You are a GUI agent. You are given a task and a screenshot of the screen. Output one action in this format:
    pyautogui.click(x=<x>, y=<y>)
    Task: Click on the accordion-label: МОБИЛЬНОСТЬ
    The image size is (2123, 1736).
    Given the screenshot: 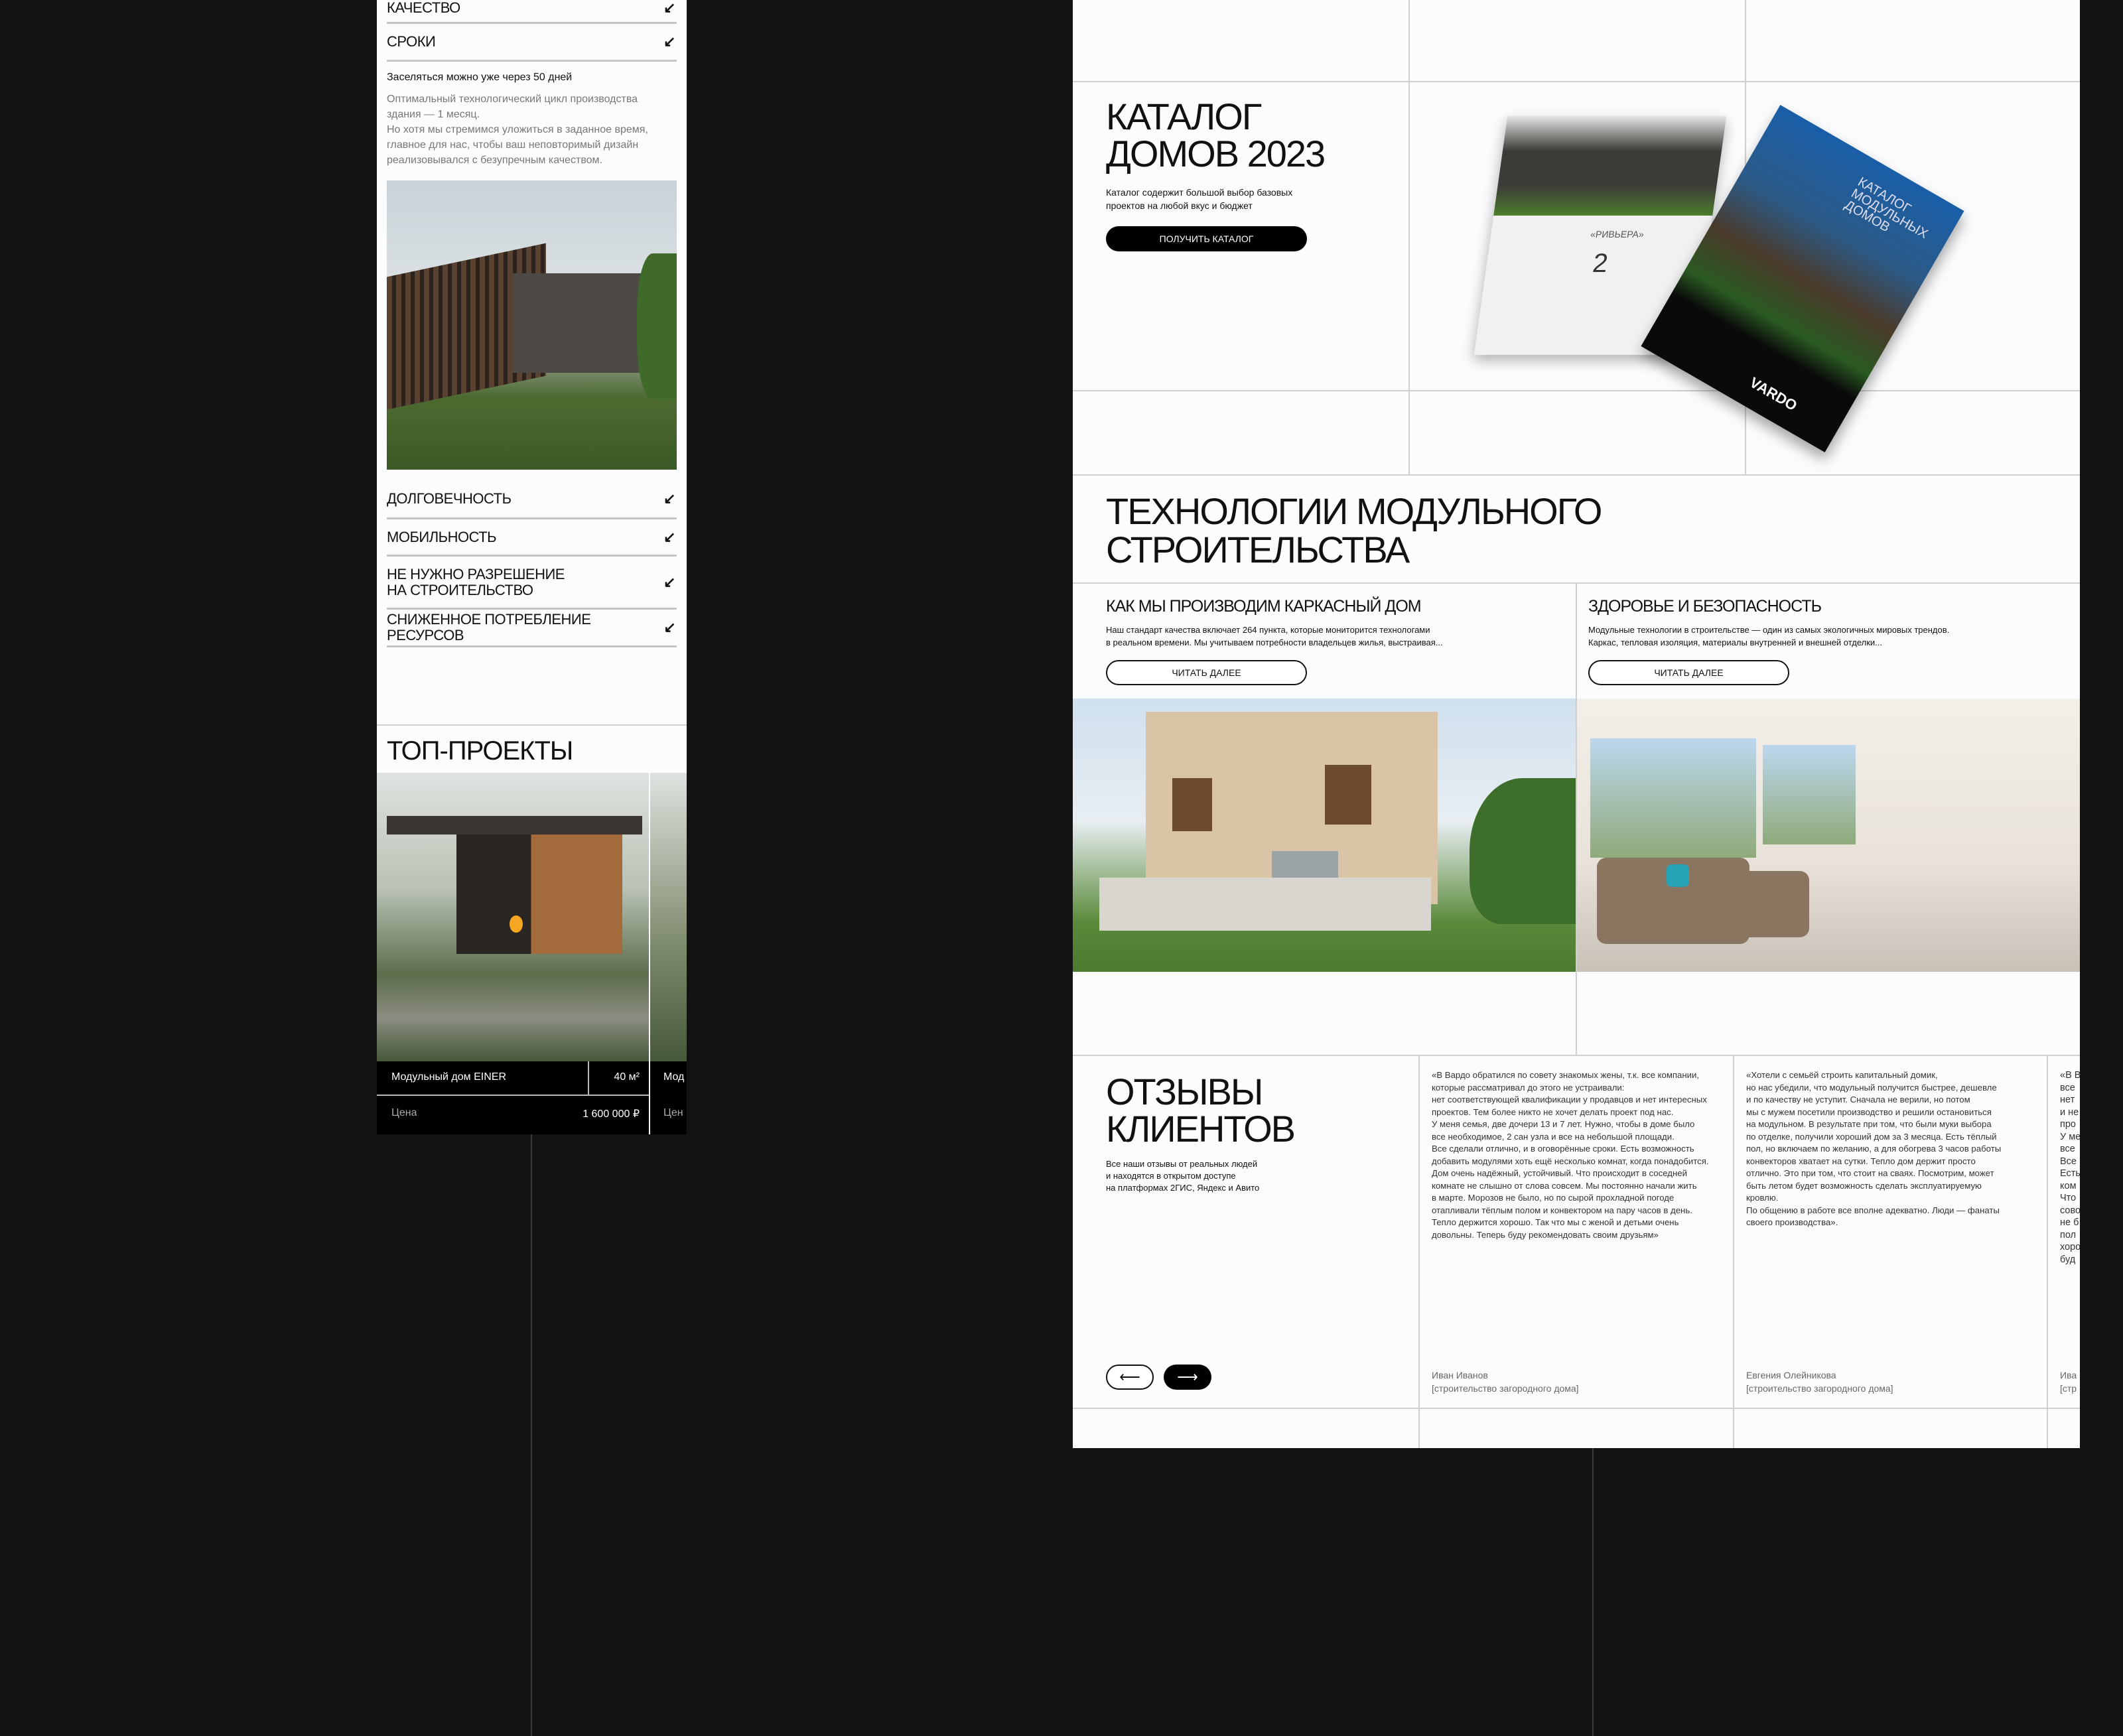 What is the action you would take?
    pyautogui.click(x=442, y=536)
    